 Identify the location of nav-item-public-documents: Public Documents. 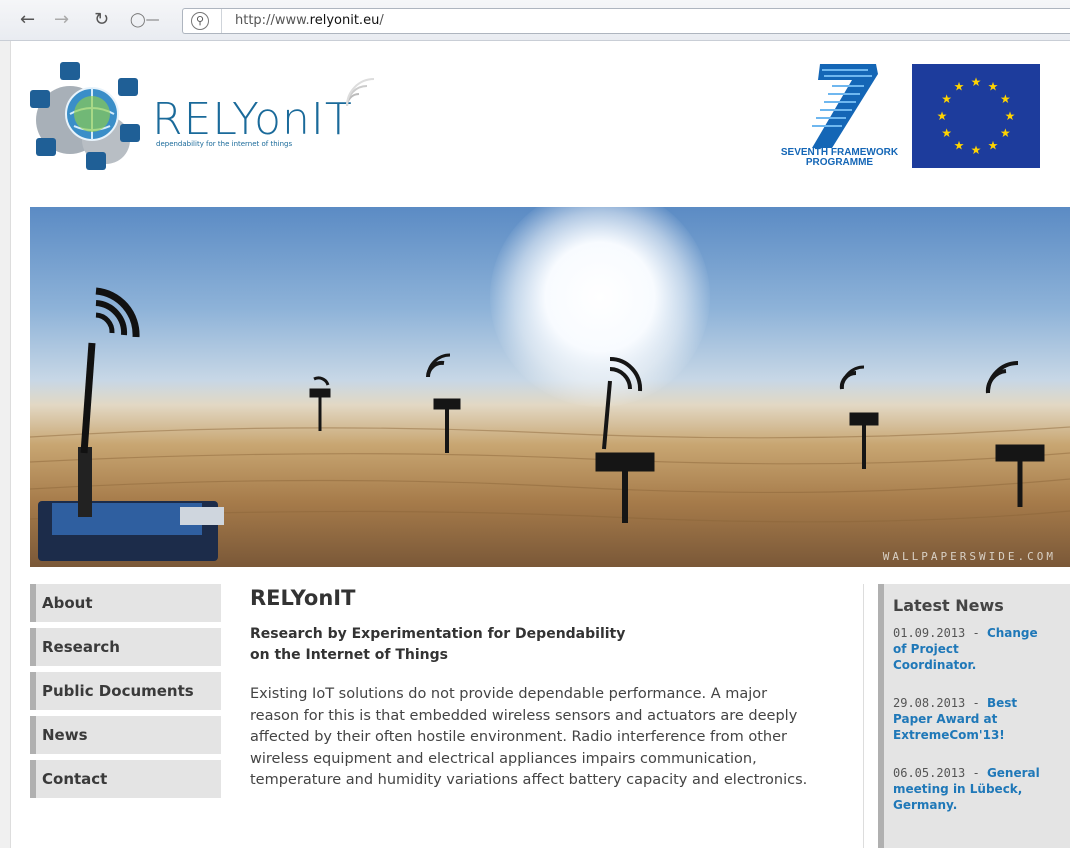
(125, 691).